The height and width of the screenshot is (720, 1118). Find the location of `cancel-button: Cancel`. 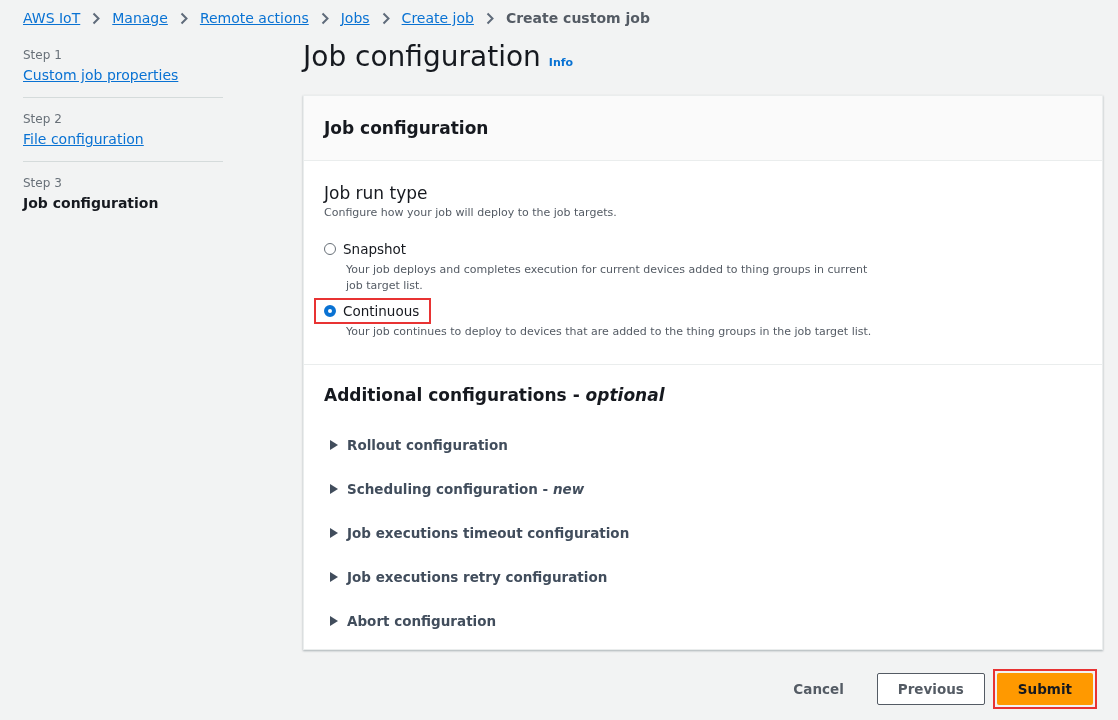

cancel-button: Cancel is located at coordinates (818, 689).